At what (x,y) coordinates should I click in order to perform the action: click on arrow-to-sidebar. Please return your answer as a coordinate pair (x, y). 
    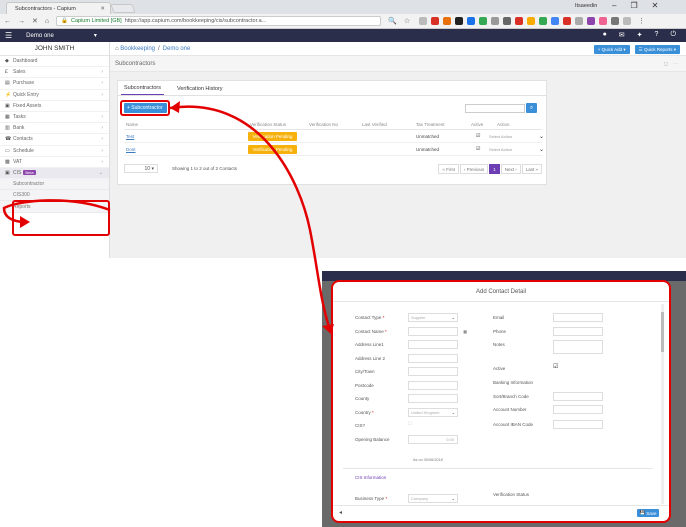
    Looking at the image, I should click on (56, 211).